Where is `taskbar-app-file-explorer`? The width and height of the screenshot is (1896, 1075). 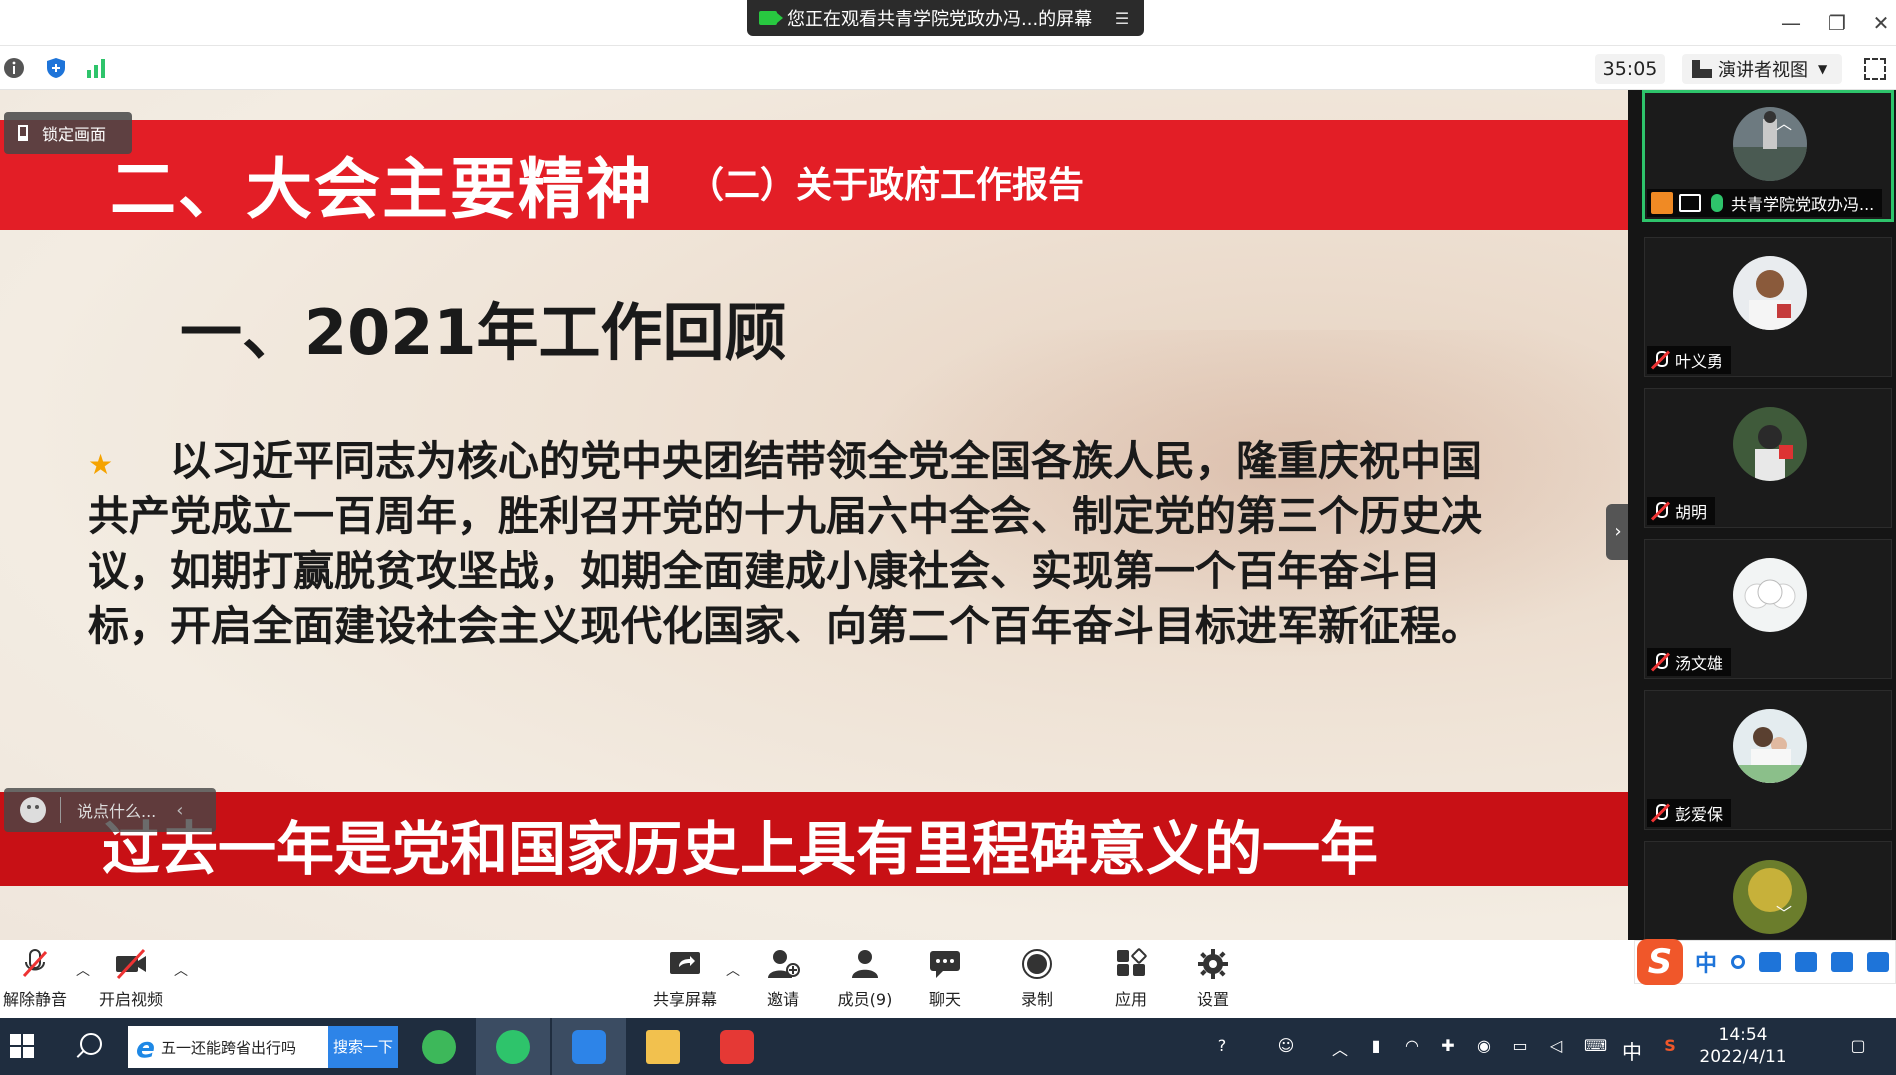 taskbar-app-file-explorer is located at coordinates (663, 1046).